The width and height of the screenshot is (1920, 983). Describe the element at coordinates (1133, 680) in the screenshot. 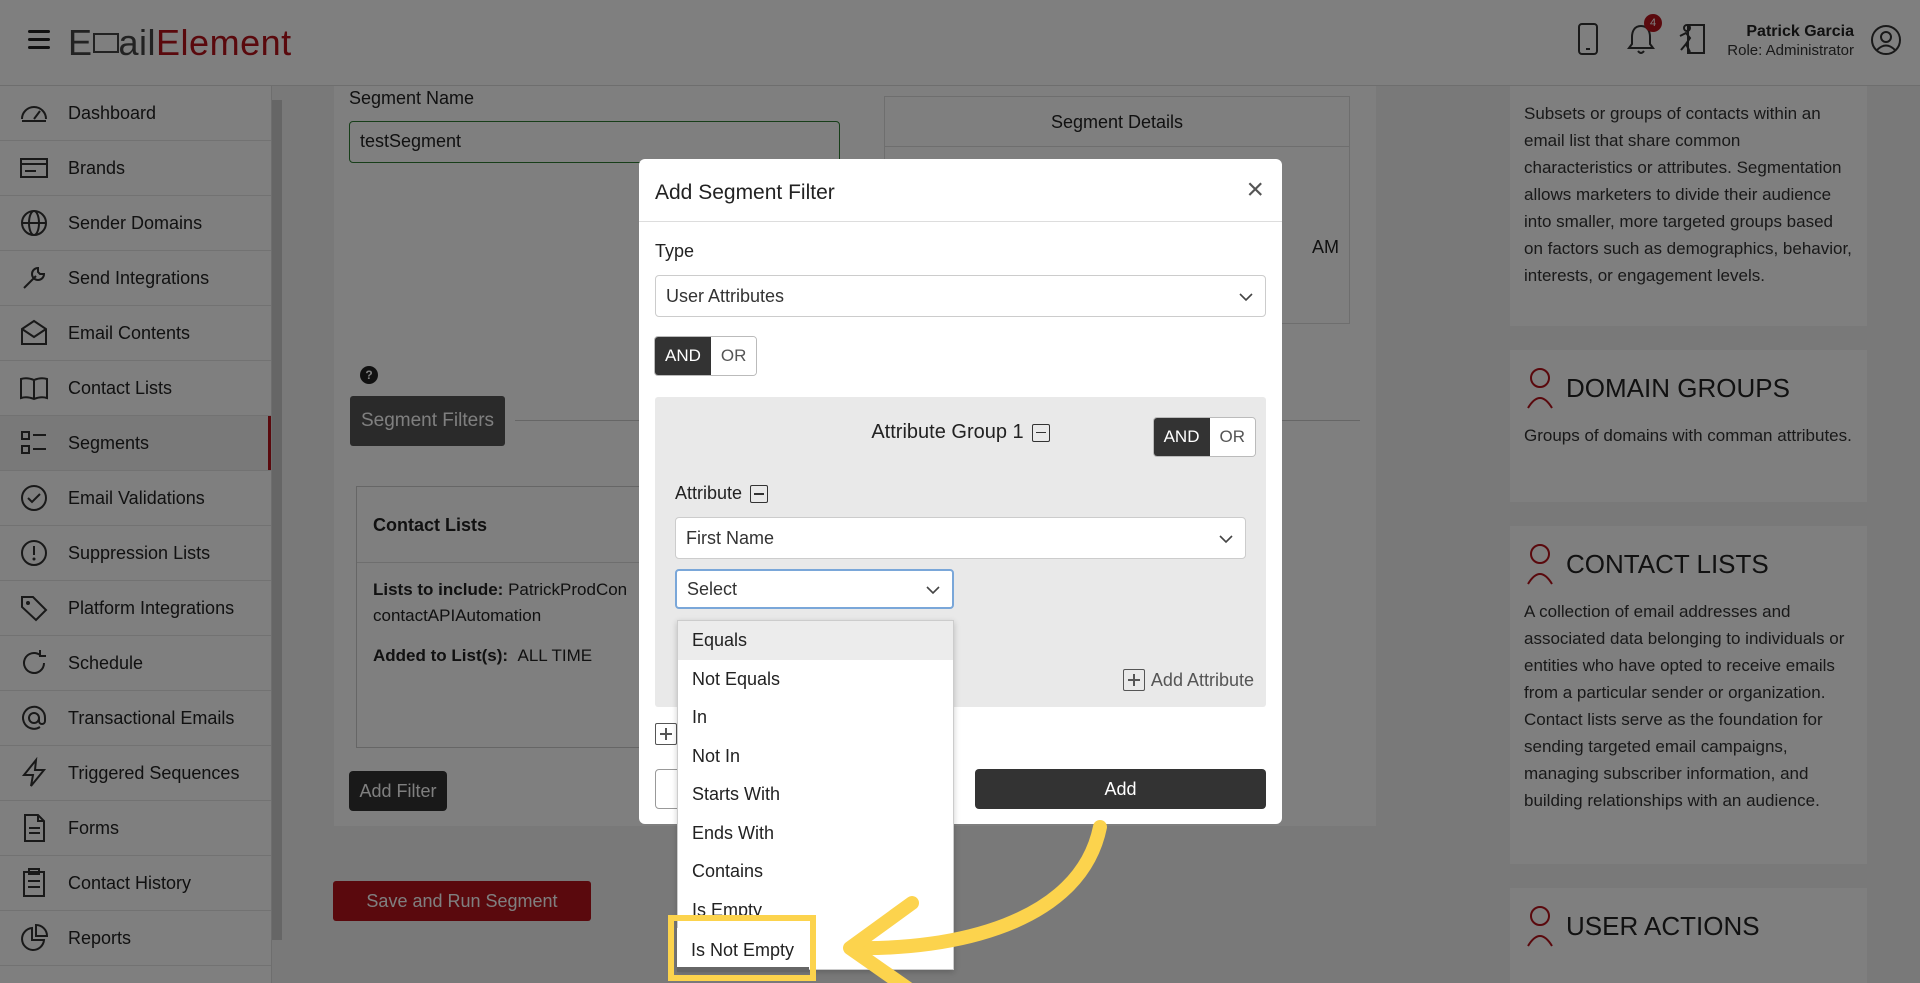

I see `plus-icon` at that location.